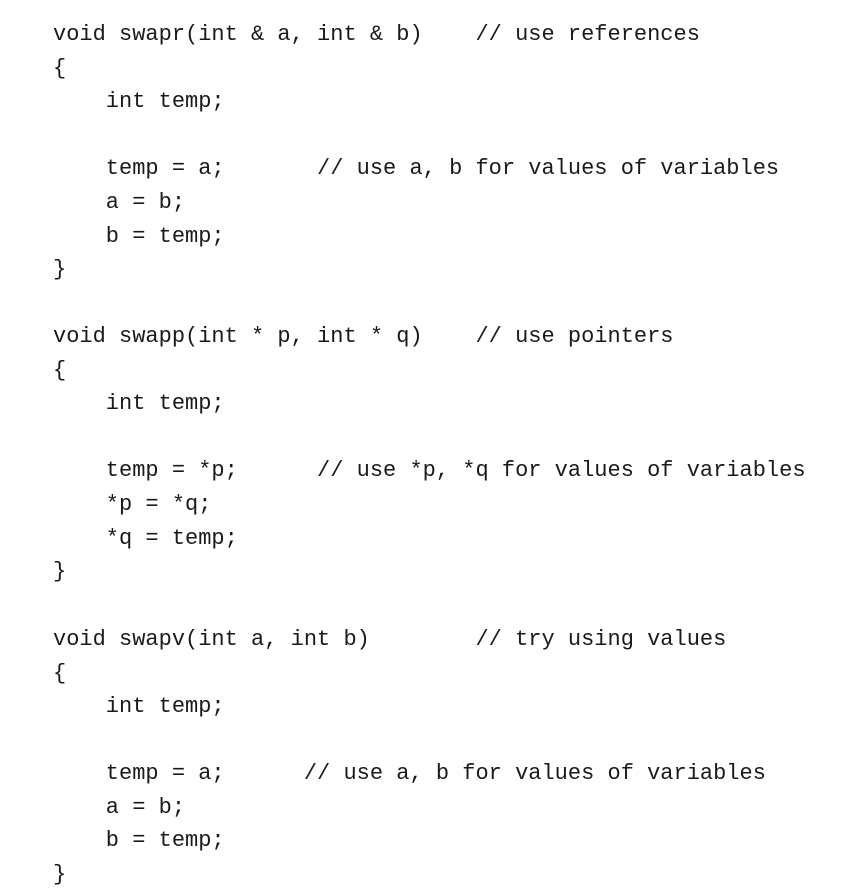  Describe the element at coordinates (139, 403) in the screenshot. I see `swapp-declaration: int temp;` at that location.